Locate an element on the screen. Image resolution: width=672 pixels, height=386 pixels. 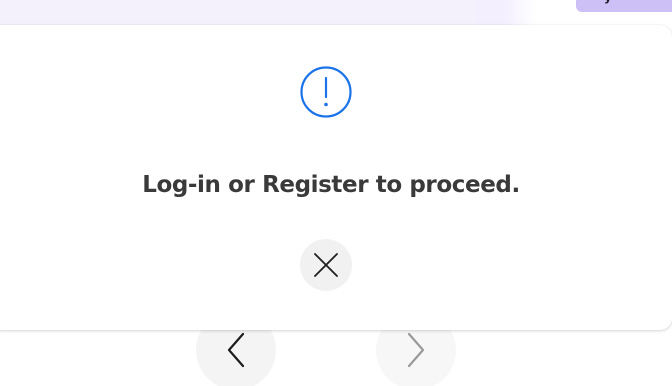
chevron-left-icon is located at coordinates (236, 350).